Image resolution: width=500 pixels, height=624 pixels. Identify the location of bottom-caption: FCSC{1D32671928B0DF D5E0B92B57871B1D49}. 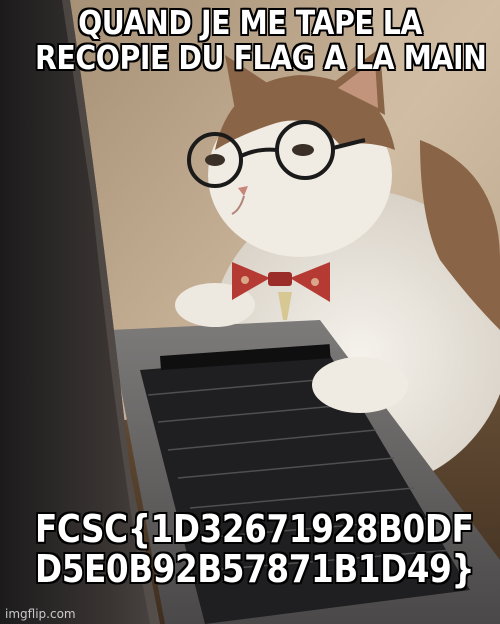
(255, 549).